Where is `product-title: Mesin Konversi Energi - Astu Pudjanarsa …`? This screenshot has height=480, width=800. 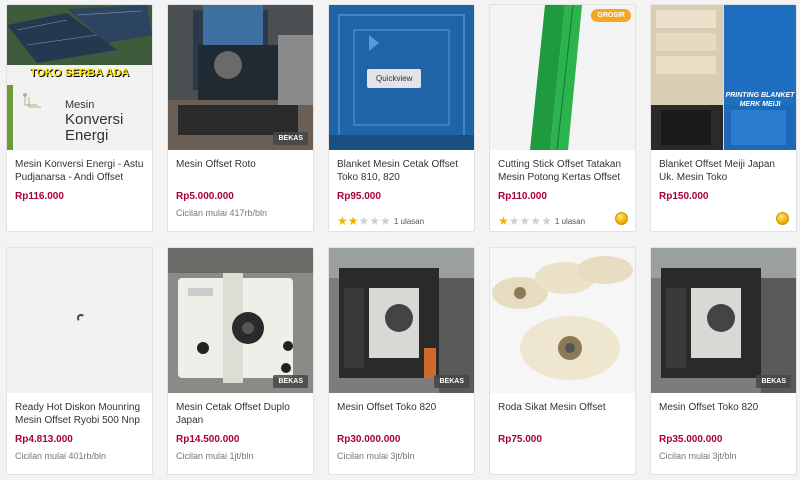 product-title: Mesin Konversi Energi - Astu Pudjanarsa … is located at coordinates (79, 171).